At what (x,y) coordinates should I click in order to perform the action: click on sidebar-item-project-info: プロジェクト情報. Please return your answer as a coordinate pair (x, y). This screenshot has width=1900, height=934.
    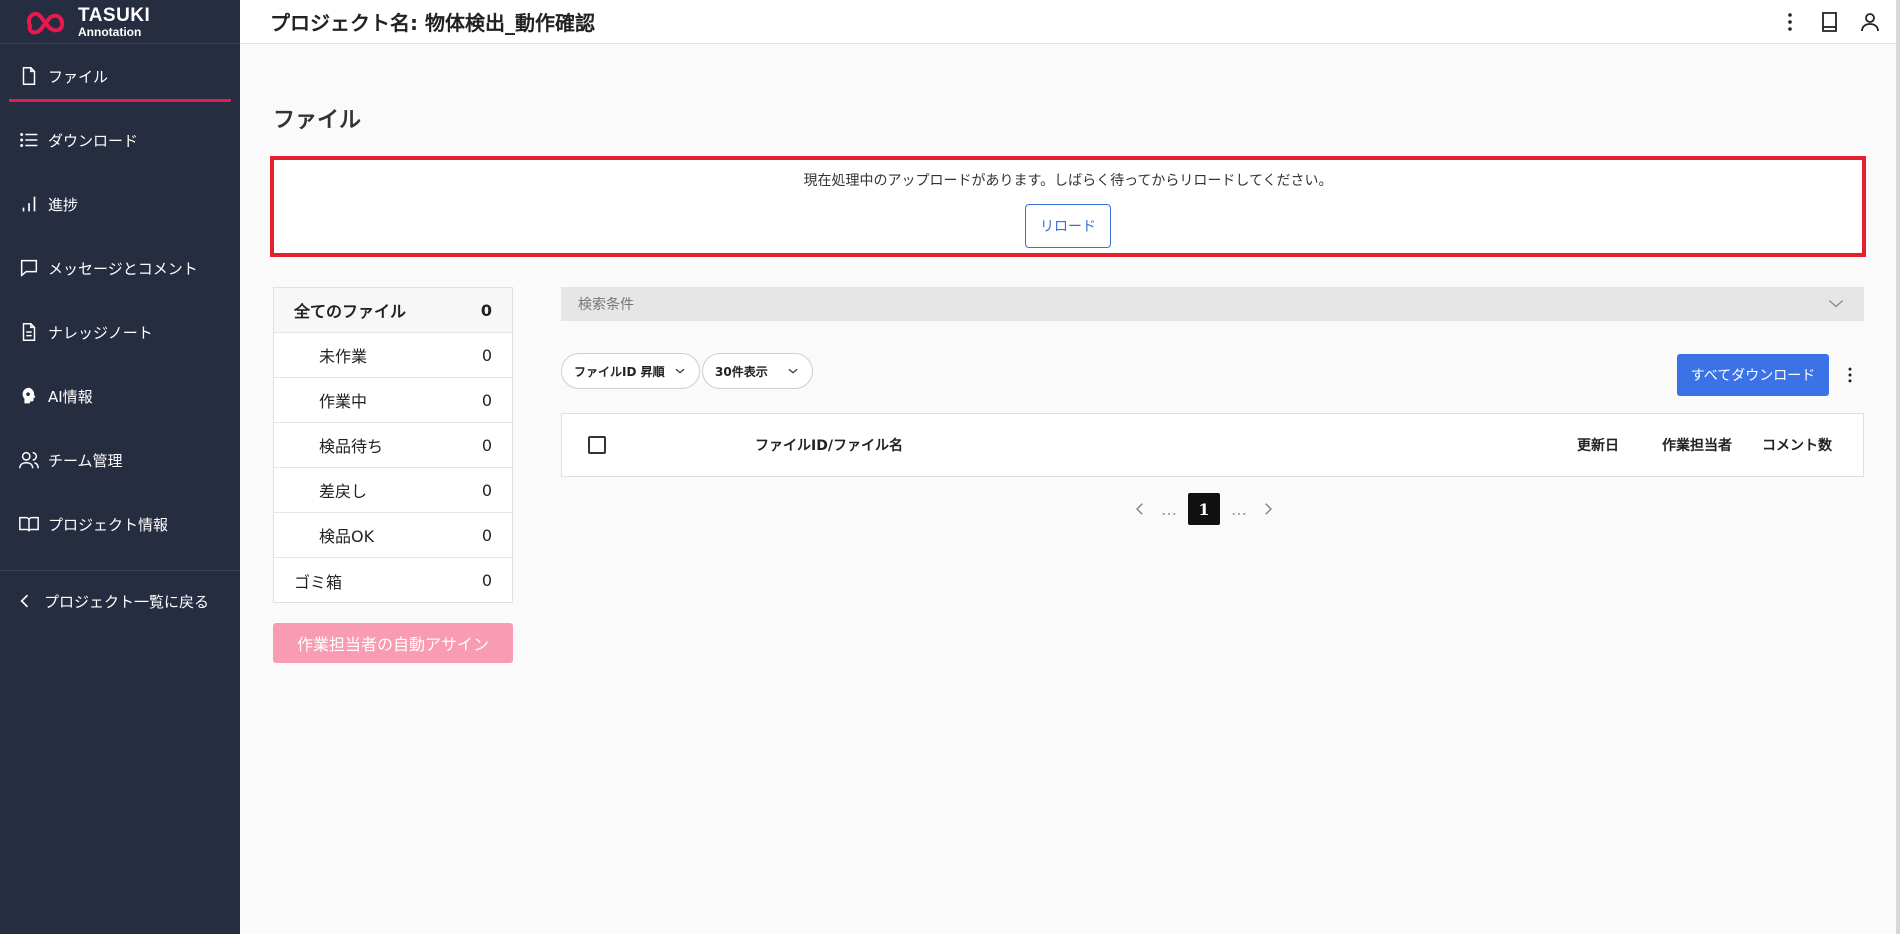
    Looking at the image, I should click on (120, 524).